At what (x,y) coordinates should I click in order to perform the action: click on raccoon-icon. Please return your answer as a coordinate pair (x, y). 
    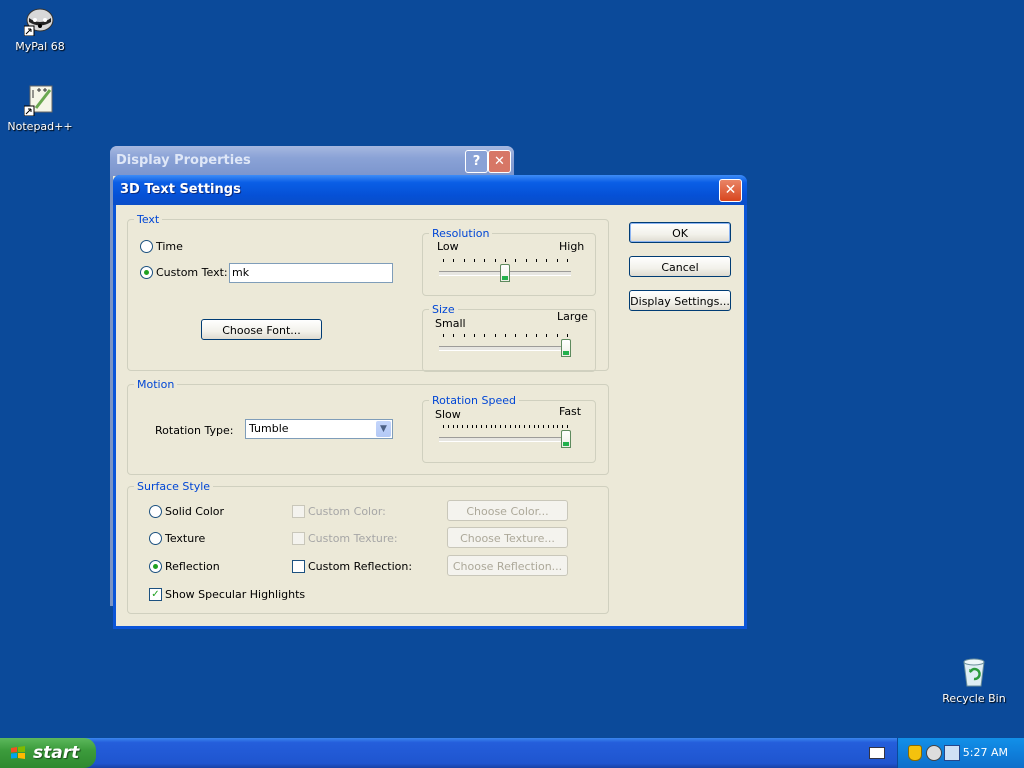
    Looking at the image, I should click on (39, 20).